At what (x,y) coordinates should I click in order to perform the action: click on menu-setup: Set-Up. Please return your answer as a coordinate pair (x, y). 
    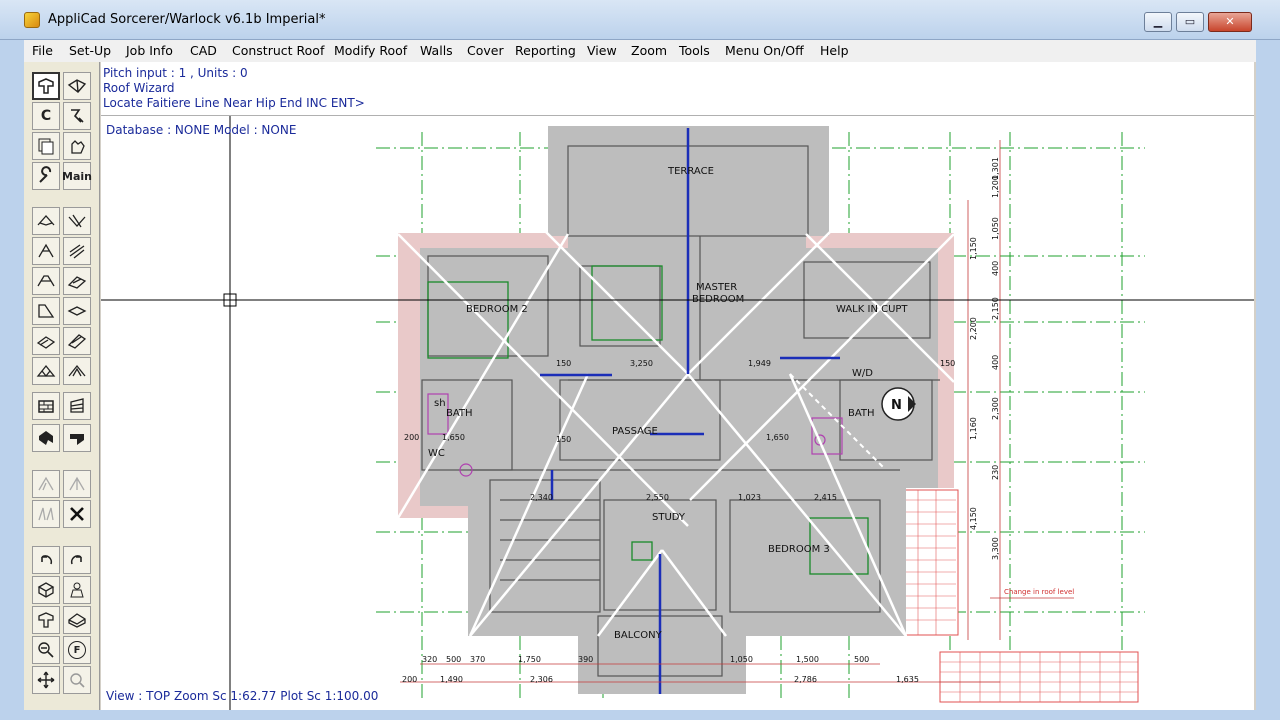
    Looking at the image, I should click on (90, 50).